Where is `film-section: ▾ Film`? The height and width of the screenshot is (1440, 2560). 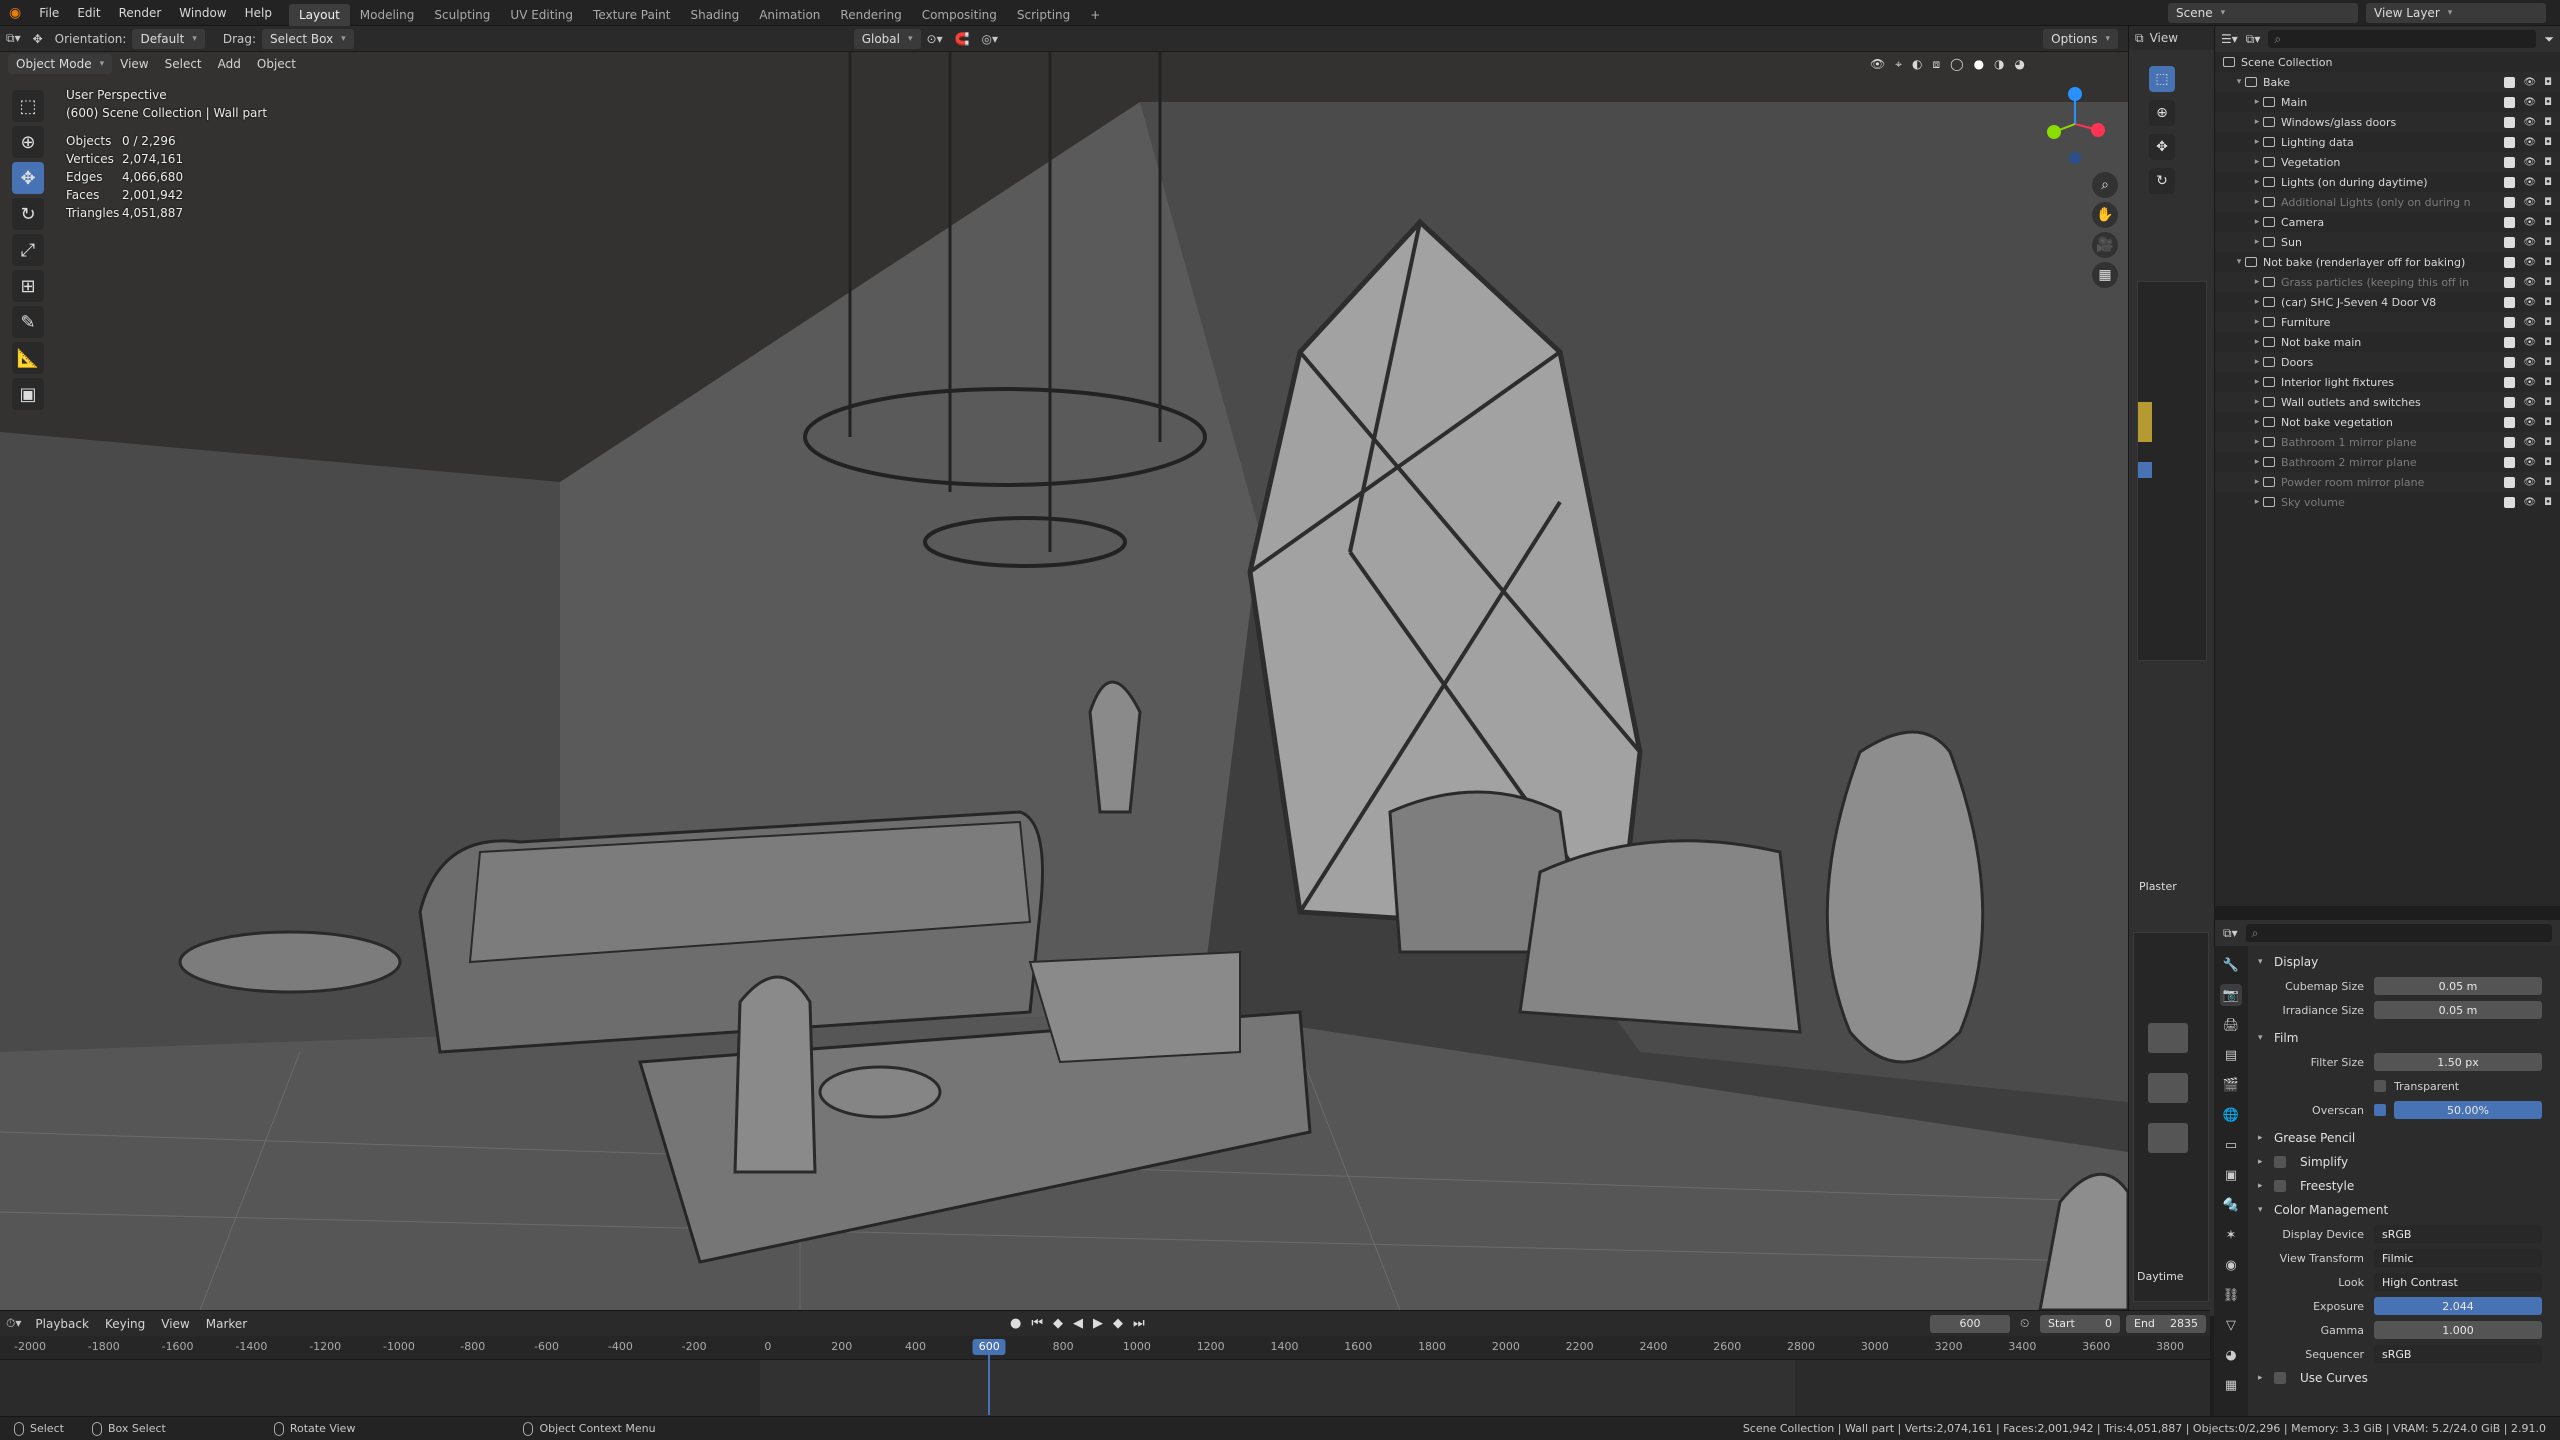 film-section: ▾ Film is located at coordinates (2405, 1038).